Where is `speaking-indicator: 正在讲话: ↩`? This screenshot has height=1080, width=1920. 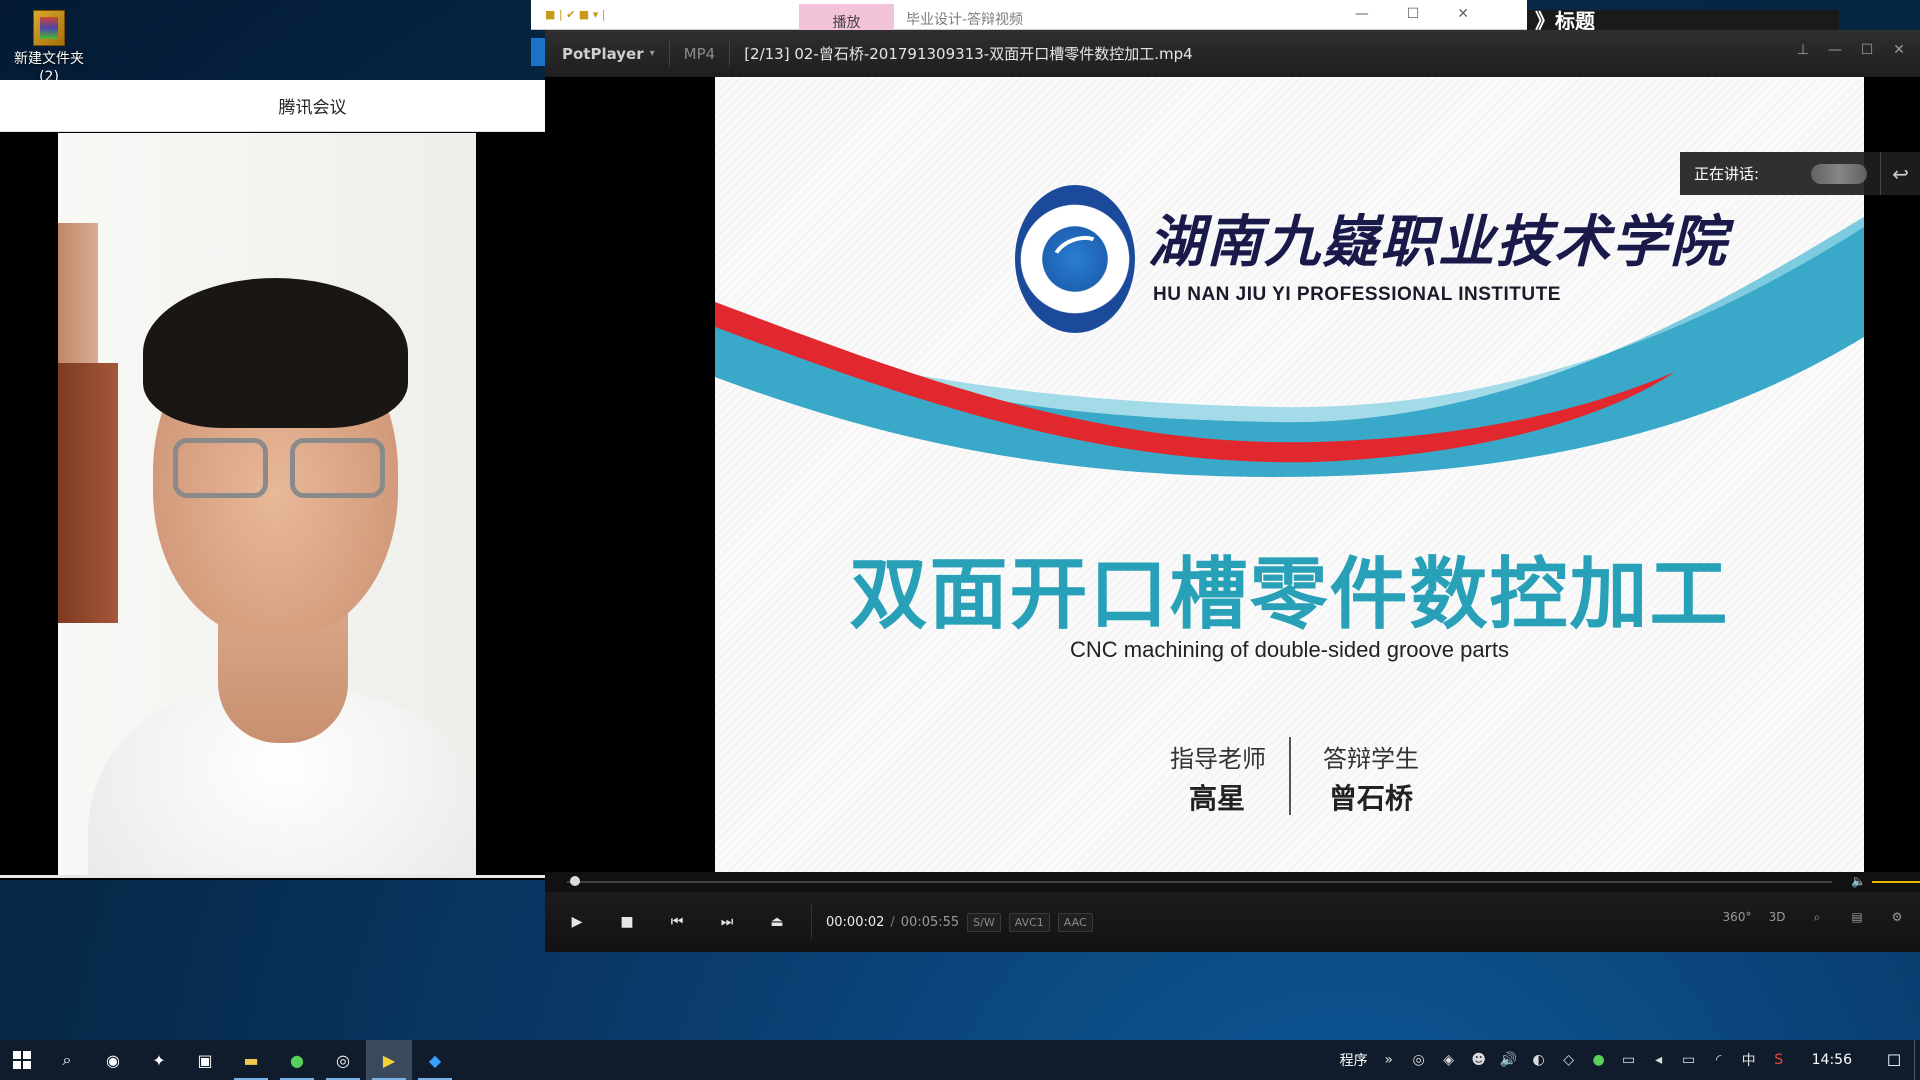
speaking-indicator: 正在讲话: ↩ is located at coordinates (1800, 173).